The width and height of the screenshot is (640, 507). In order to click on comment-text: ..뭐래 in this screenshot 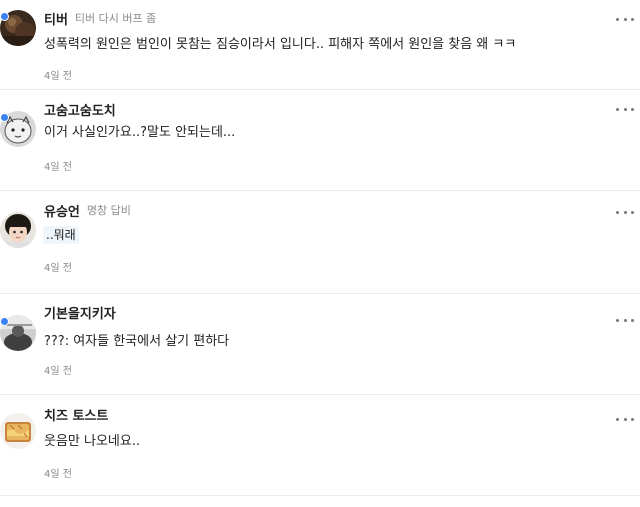, I will do `click(61, 235)`.